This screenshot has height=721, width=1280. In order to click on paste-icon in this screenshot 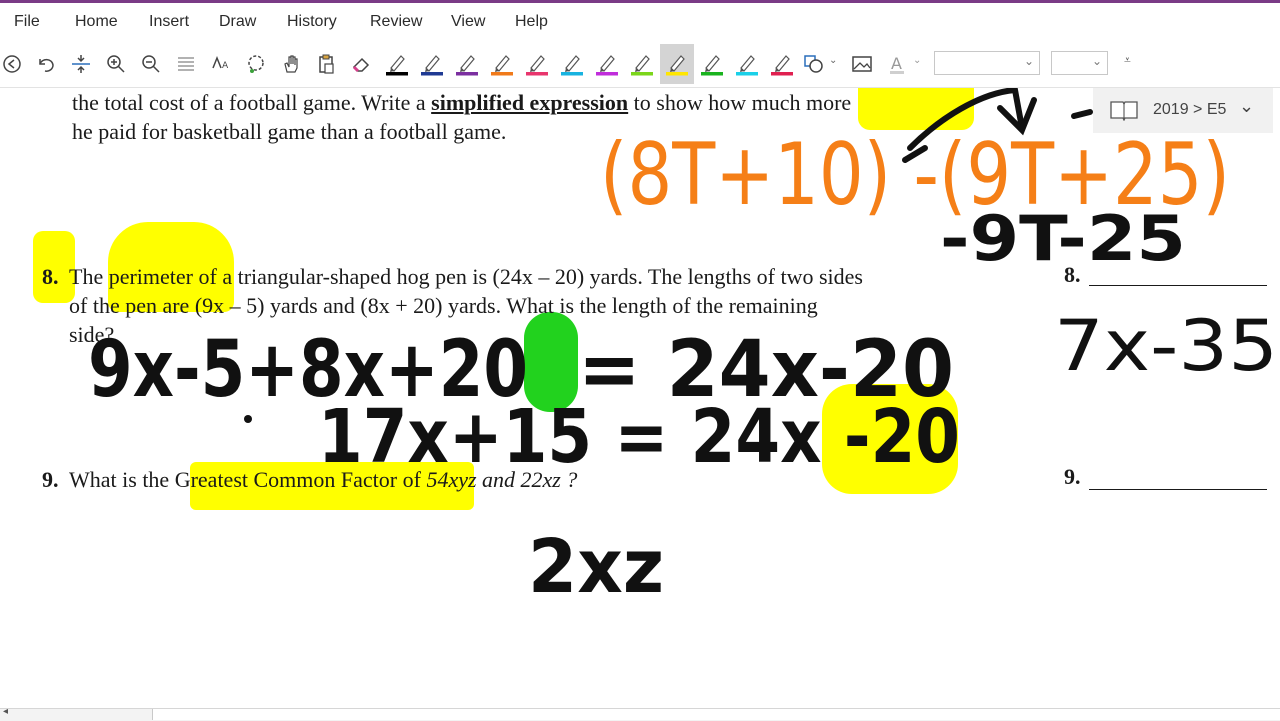, I will do `click(326, 64)`.